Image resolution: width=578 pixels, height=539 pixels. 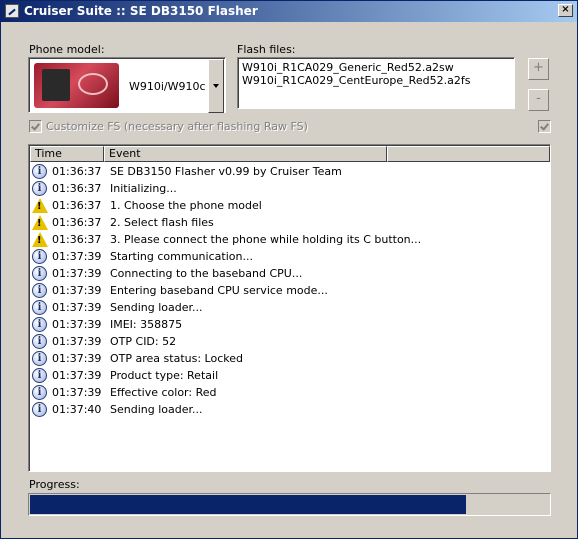 What do you see at coordinates (226, 171) in the screenshot?
I see `log-event: SE DB3150 Flasher v0.99 by Cruiser Team` at bounding box center [226, 171].